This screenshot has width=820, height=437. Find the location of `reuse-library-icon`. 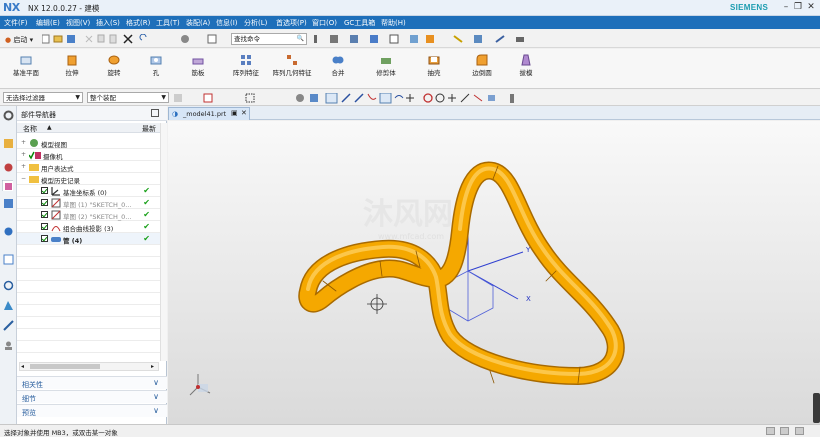

reuse-library-icon is located at coordinates (8, 203).